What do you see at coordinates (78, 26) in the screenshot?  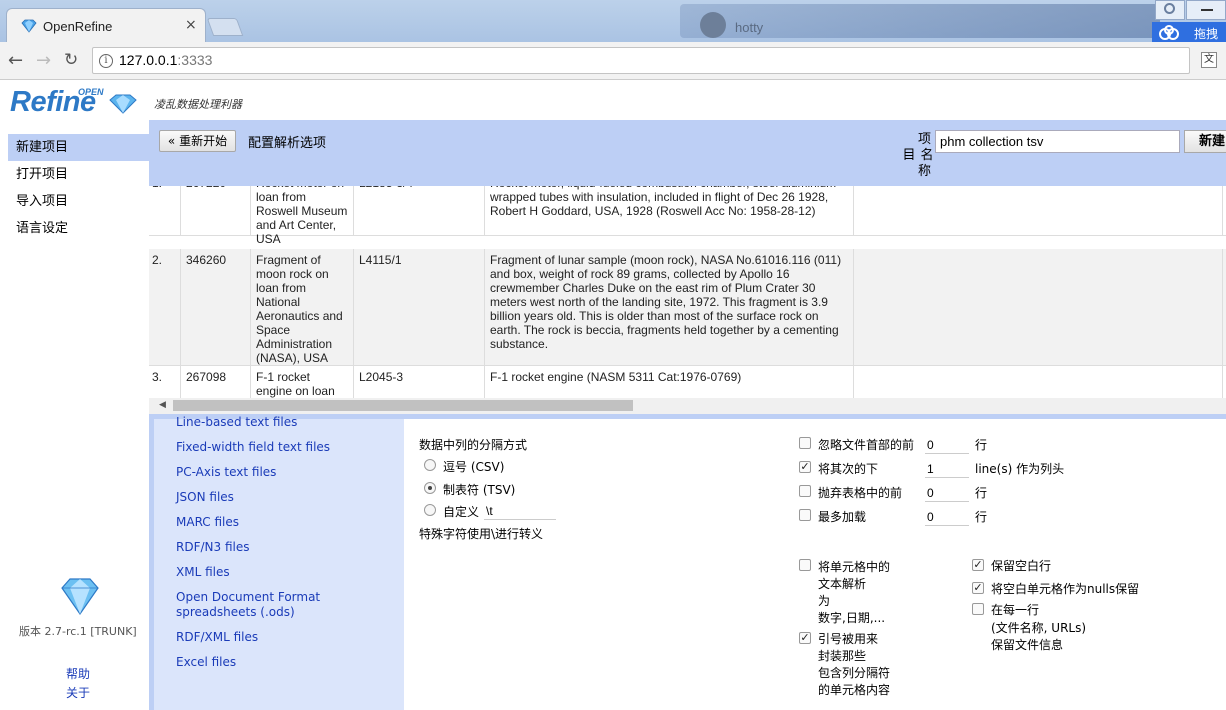 I see `tab-title: OpenRefine` at bounding box center [78, 26].